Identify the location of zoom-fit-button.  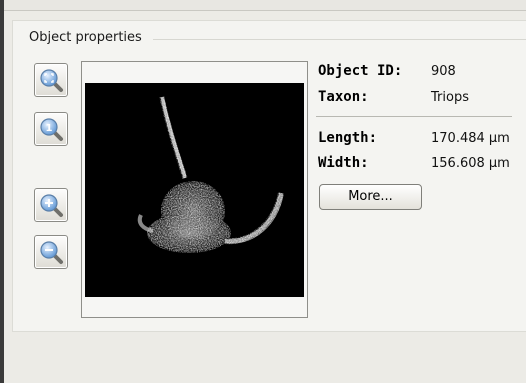
(51, 80).